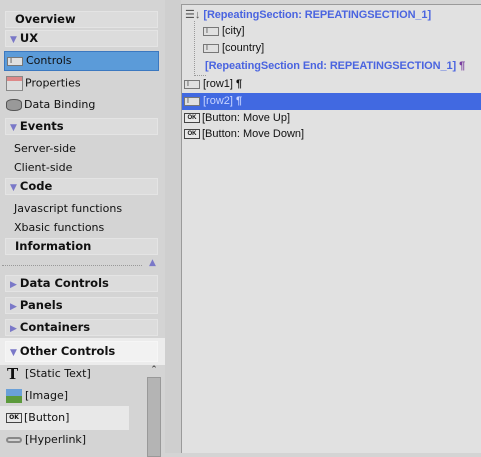  Describe the element at coordinates (81, 305) in the screenshot. I see `group-panels: ▶ Panels` at that location.